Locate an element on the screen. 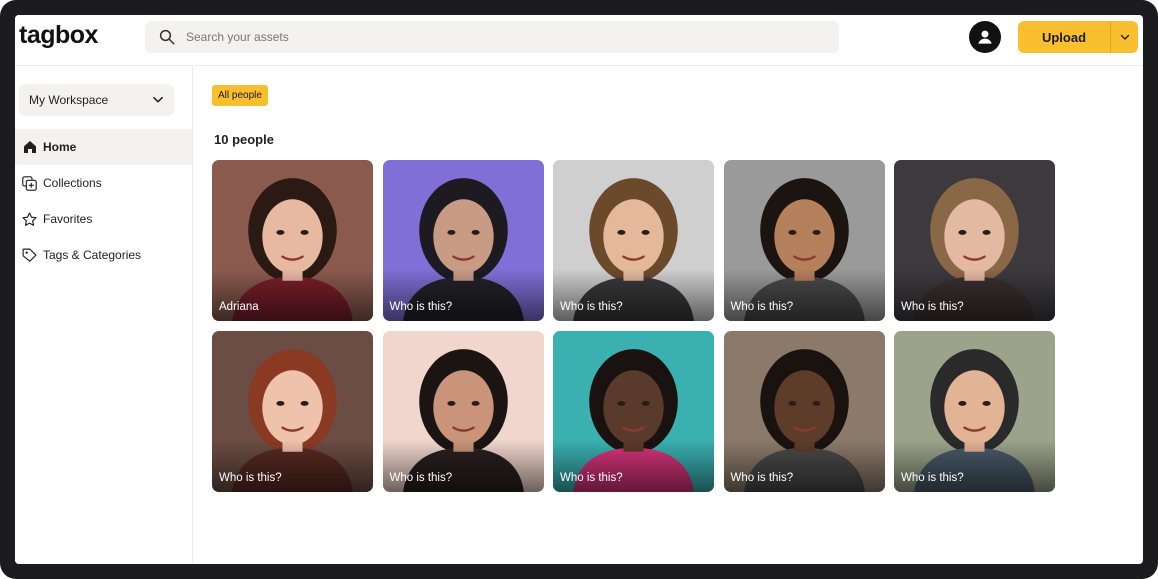 Image resolution: width=1158 pixels, height=579 pixels. tagbox-logo: tagbox is located at coordinates (58, 35).